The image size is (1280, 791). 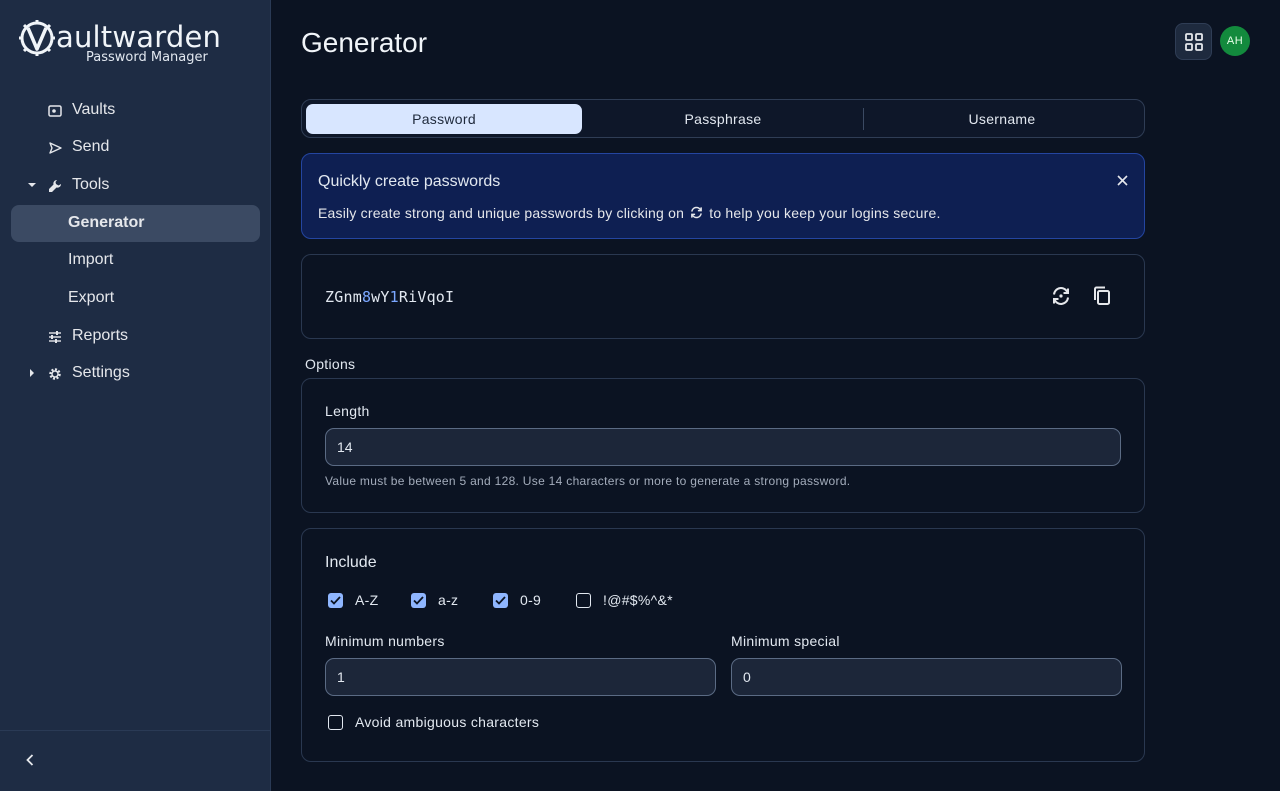 I want to click on special-checkbox: !@#$%^&*, so click(x=624, y=600).